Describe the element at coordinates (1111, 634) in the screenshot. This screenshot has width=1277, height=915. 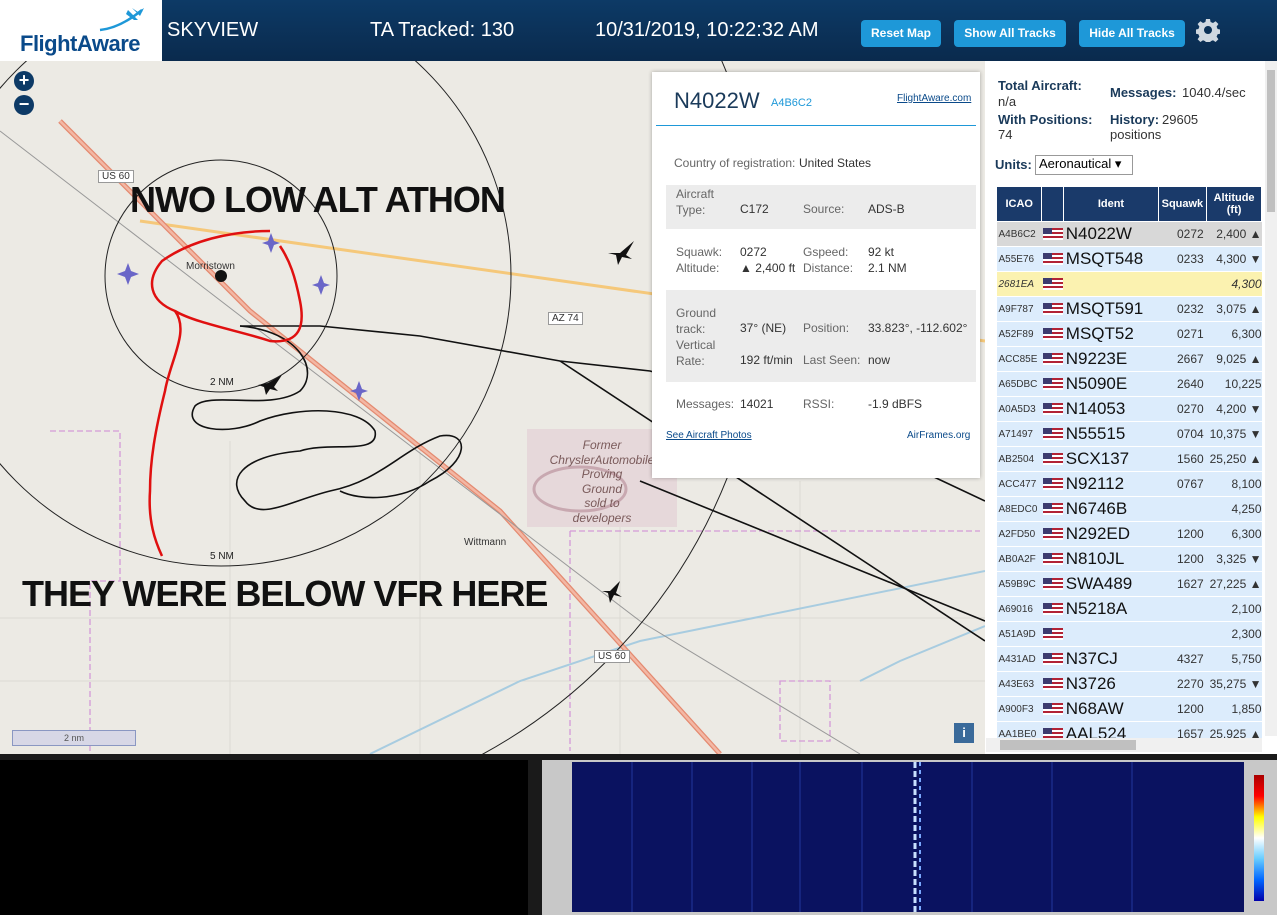
I see `cell-ident` at that location.